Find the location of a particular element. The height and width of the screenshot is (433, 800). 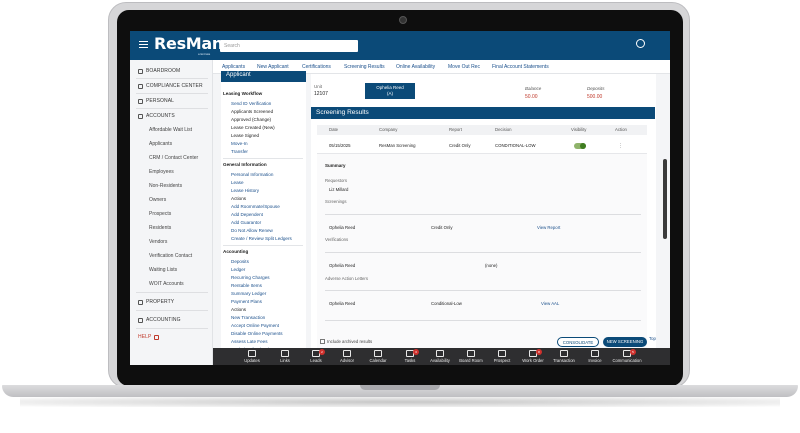

requestor-name: Liz Millard is located at coordinates (339, 189).